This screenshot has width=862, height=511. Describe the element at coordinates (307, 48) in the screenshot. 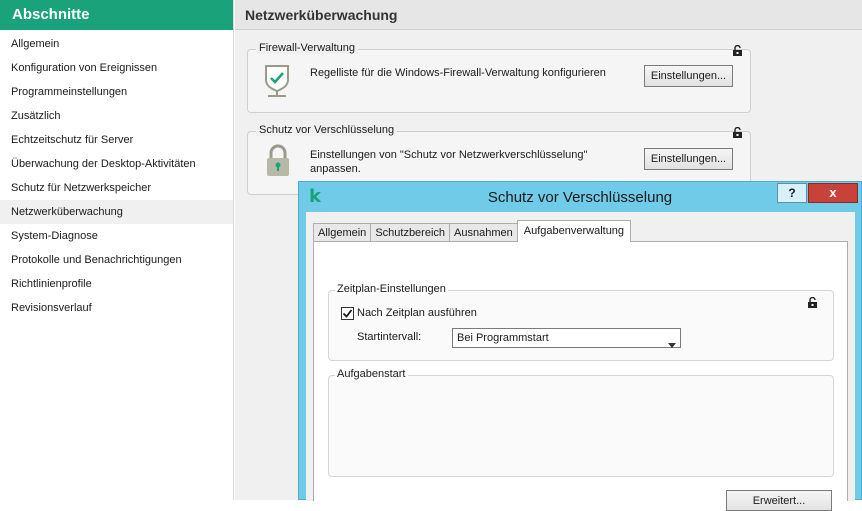

I see `firewall-group-label: Firewall-Verwaltung` at that location.